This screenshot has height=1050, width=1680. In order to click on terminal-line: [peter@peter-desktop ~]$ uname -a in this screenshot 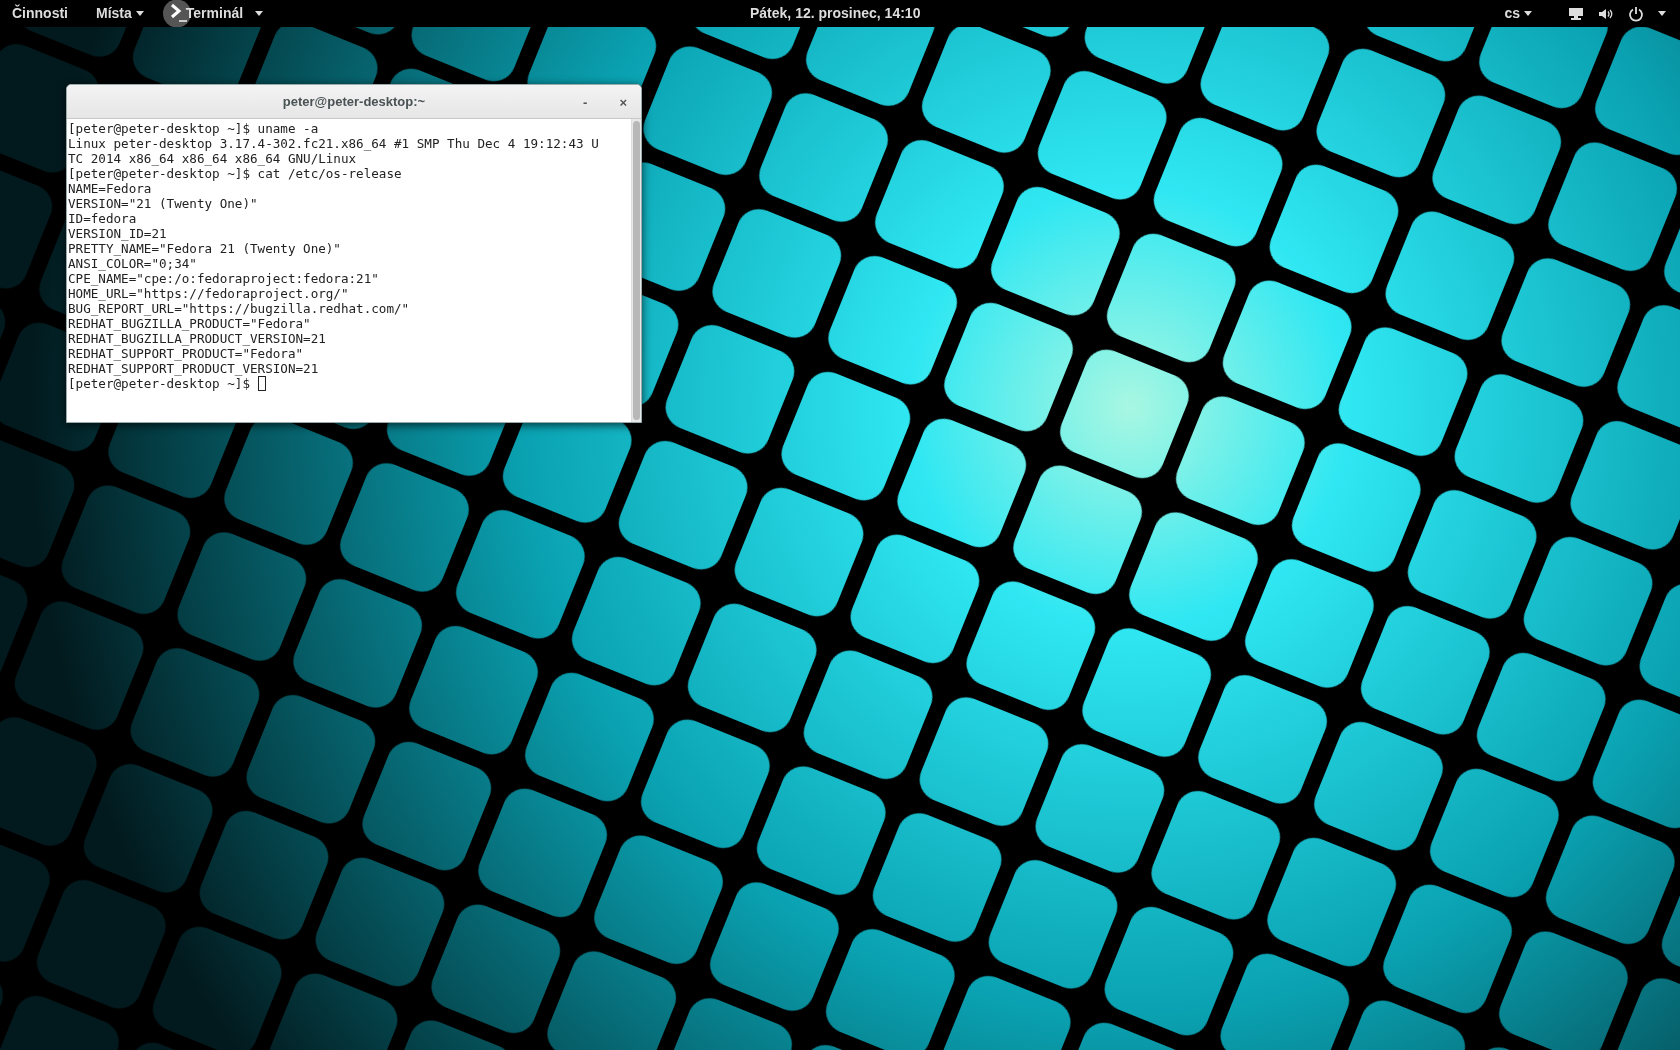, I will do `click(193, 128)`.